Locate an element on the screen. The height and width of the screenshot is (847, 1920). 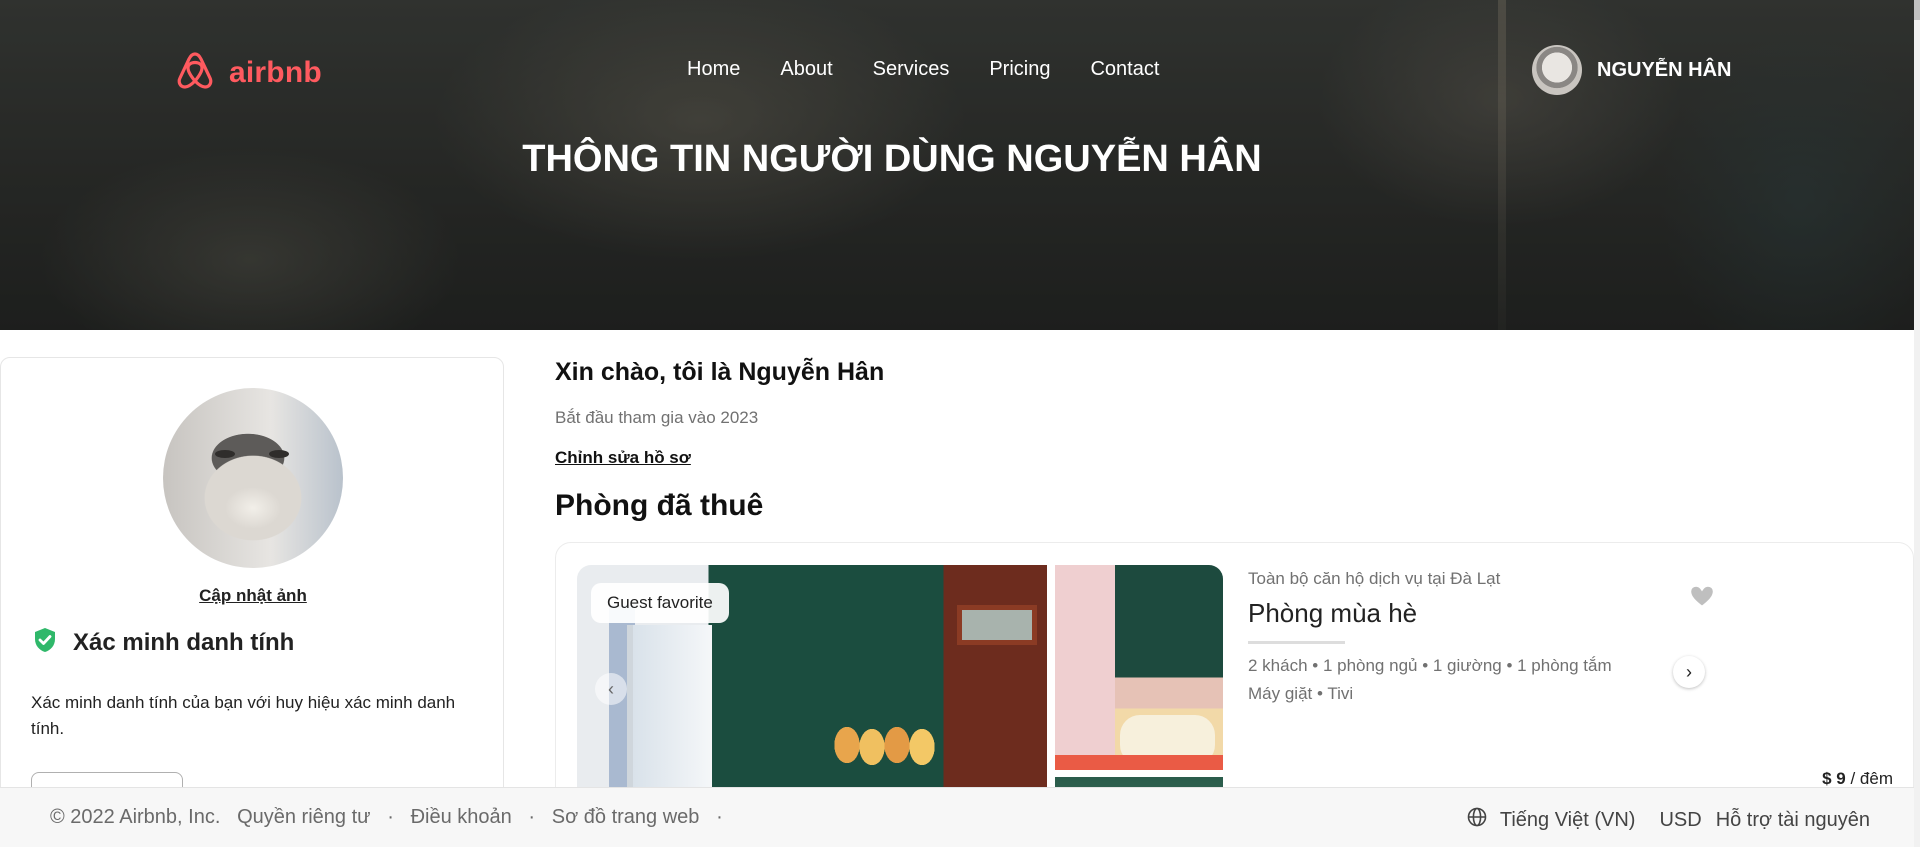
scrollbar is located at coordinates (1917, 423).